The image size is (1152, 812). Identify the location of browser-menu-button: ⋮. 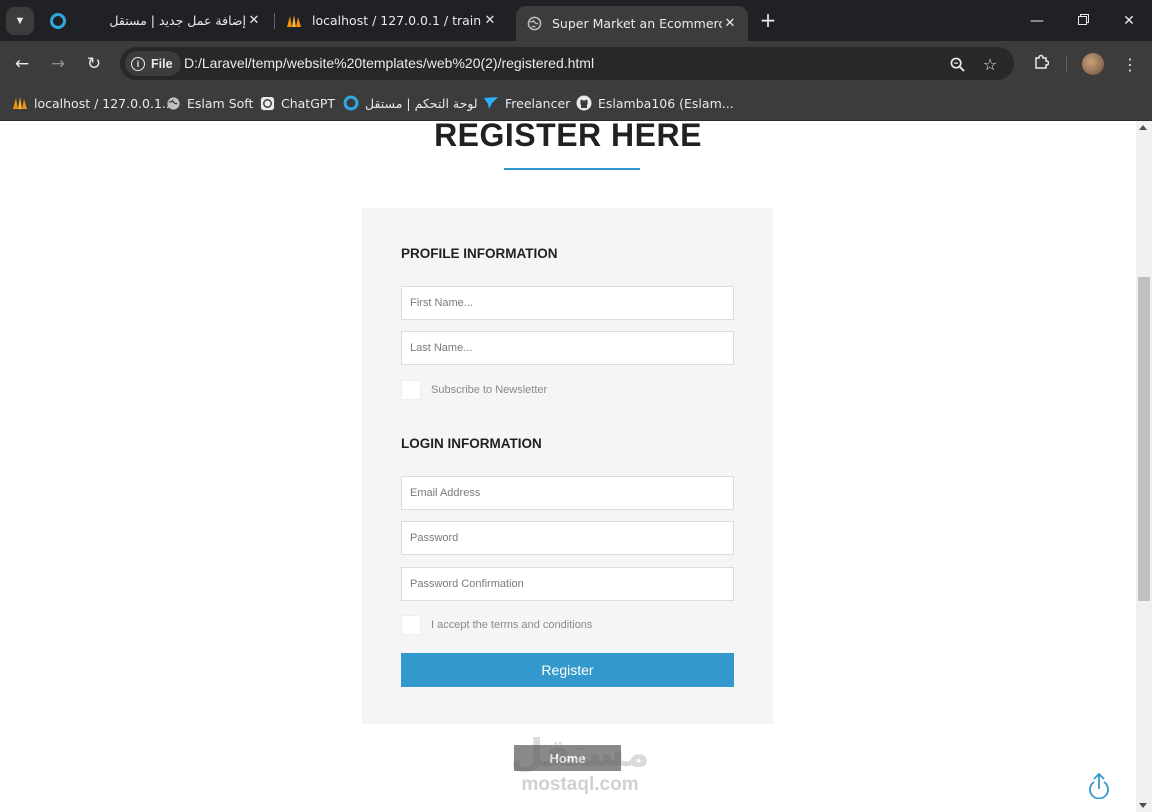
(1130, 64).